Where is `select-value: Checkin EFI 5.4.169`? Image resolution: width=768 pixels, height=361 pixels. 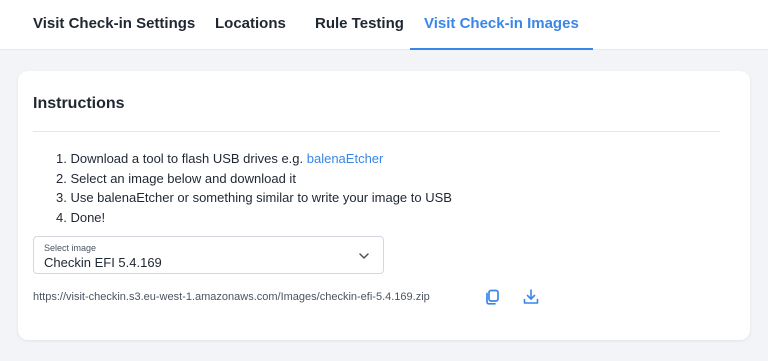 select-value: Checkin EFI 5.4.169 is located at coordinates (103, 262).